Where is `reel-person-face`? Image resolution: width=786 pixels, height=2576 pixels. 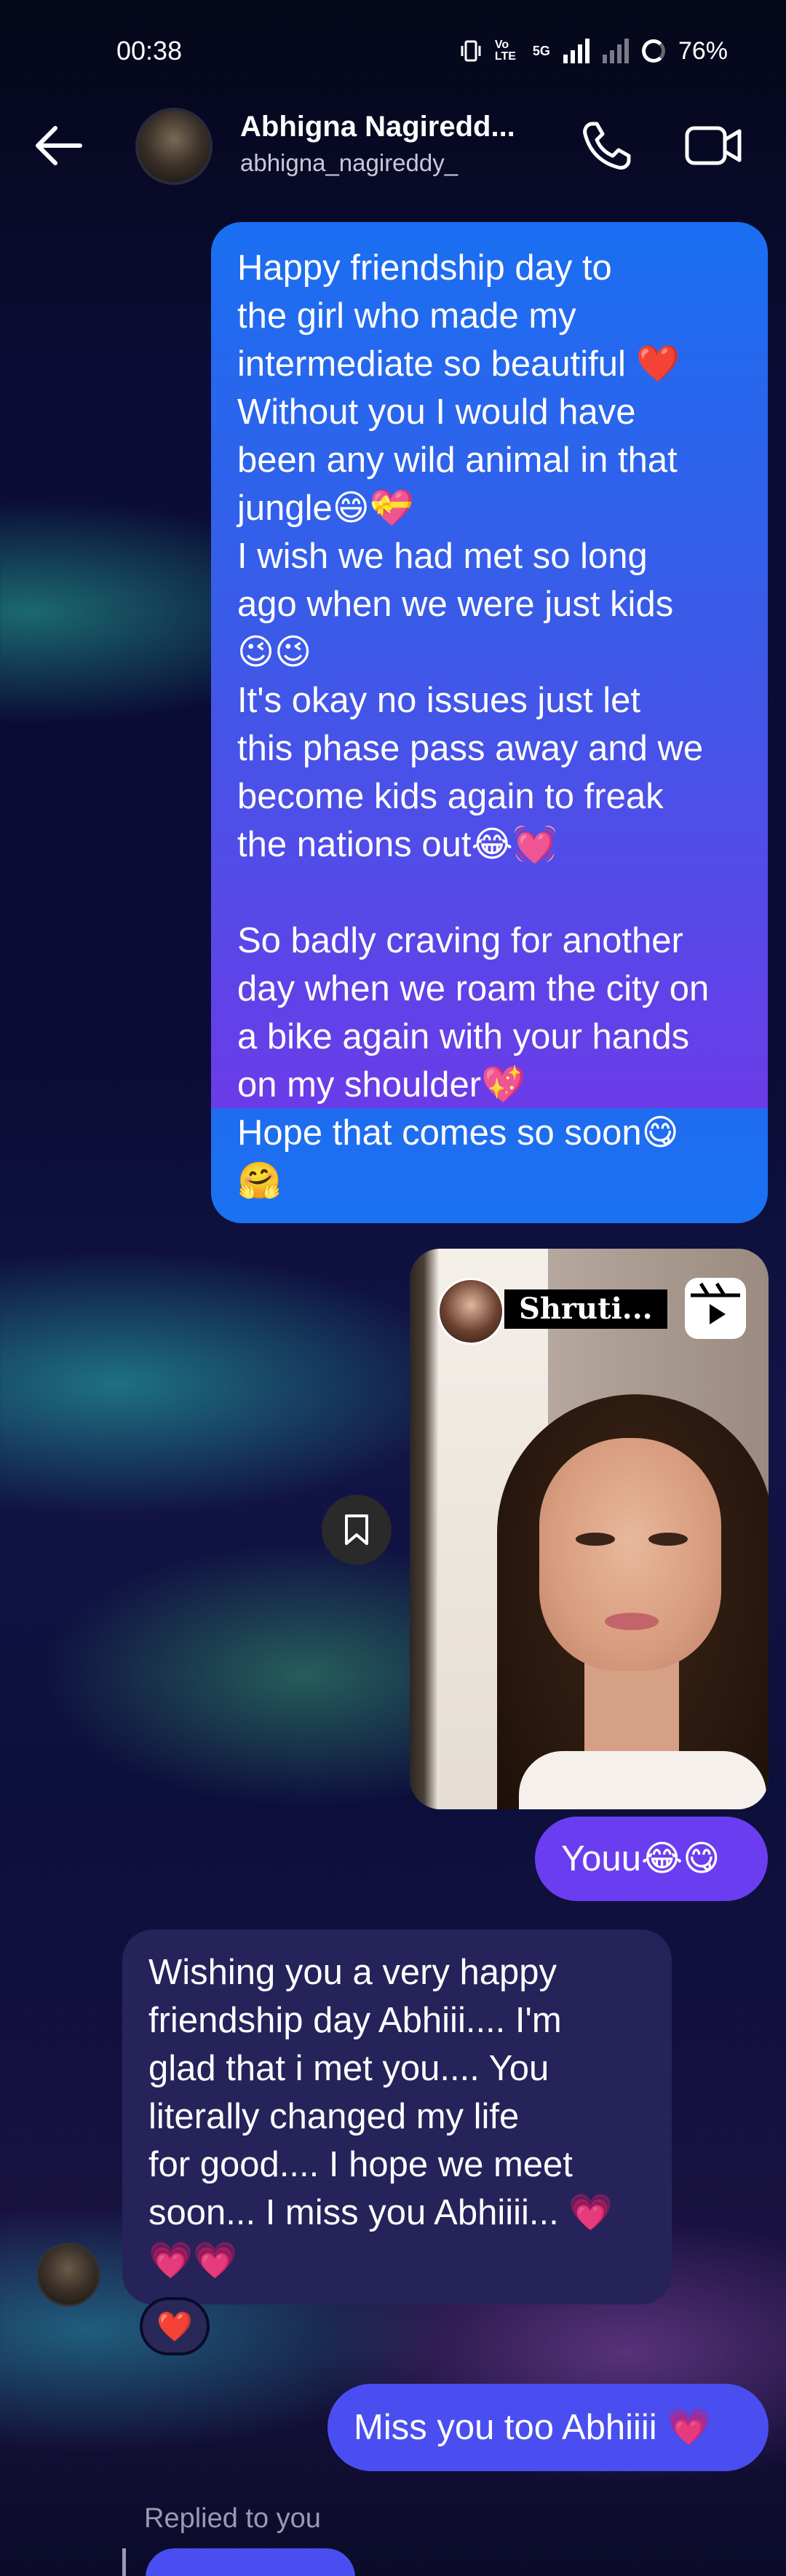 reel-person-face is located at coordinates (630, 1554).